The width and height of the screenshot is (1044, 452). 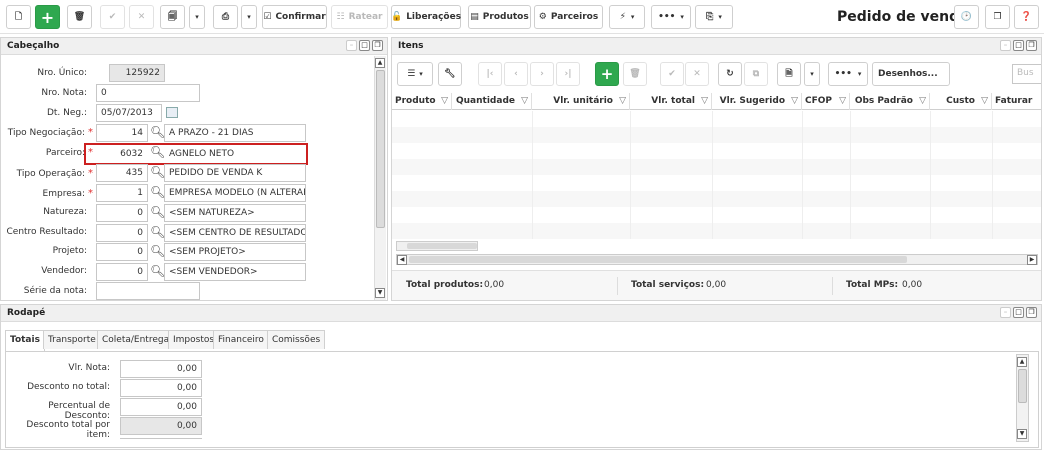 What do you see at coordinates (826, 101) in the screenshot?
I see `col-cfop: CFOP ▽` at bounding box center [826, 101].